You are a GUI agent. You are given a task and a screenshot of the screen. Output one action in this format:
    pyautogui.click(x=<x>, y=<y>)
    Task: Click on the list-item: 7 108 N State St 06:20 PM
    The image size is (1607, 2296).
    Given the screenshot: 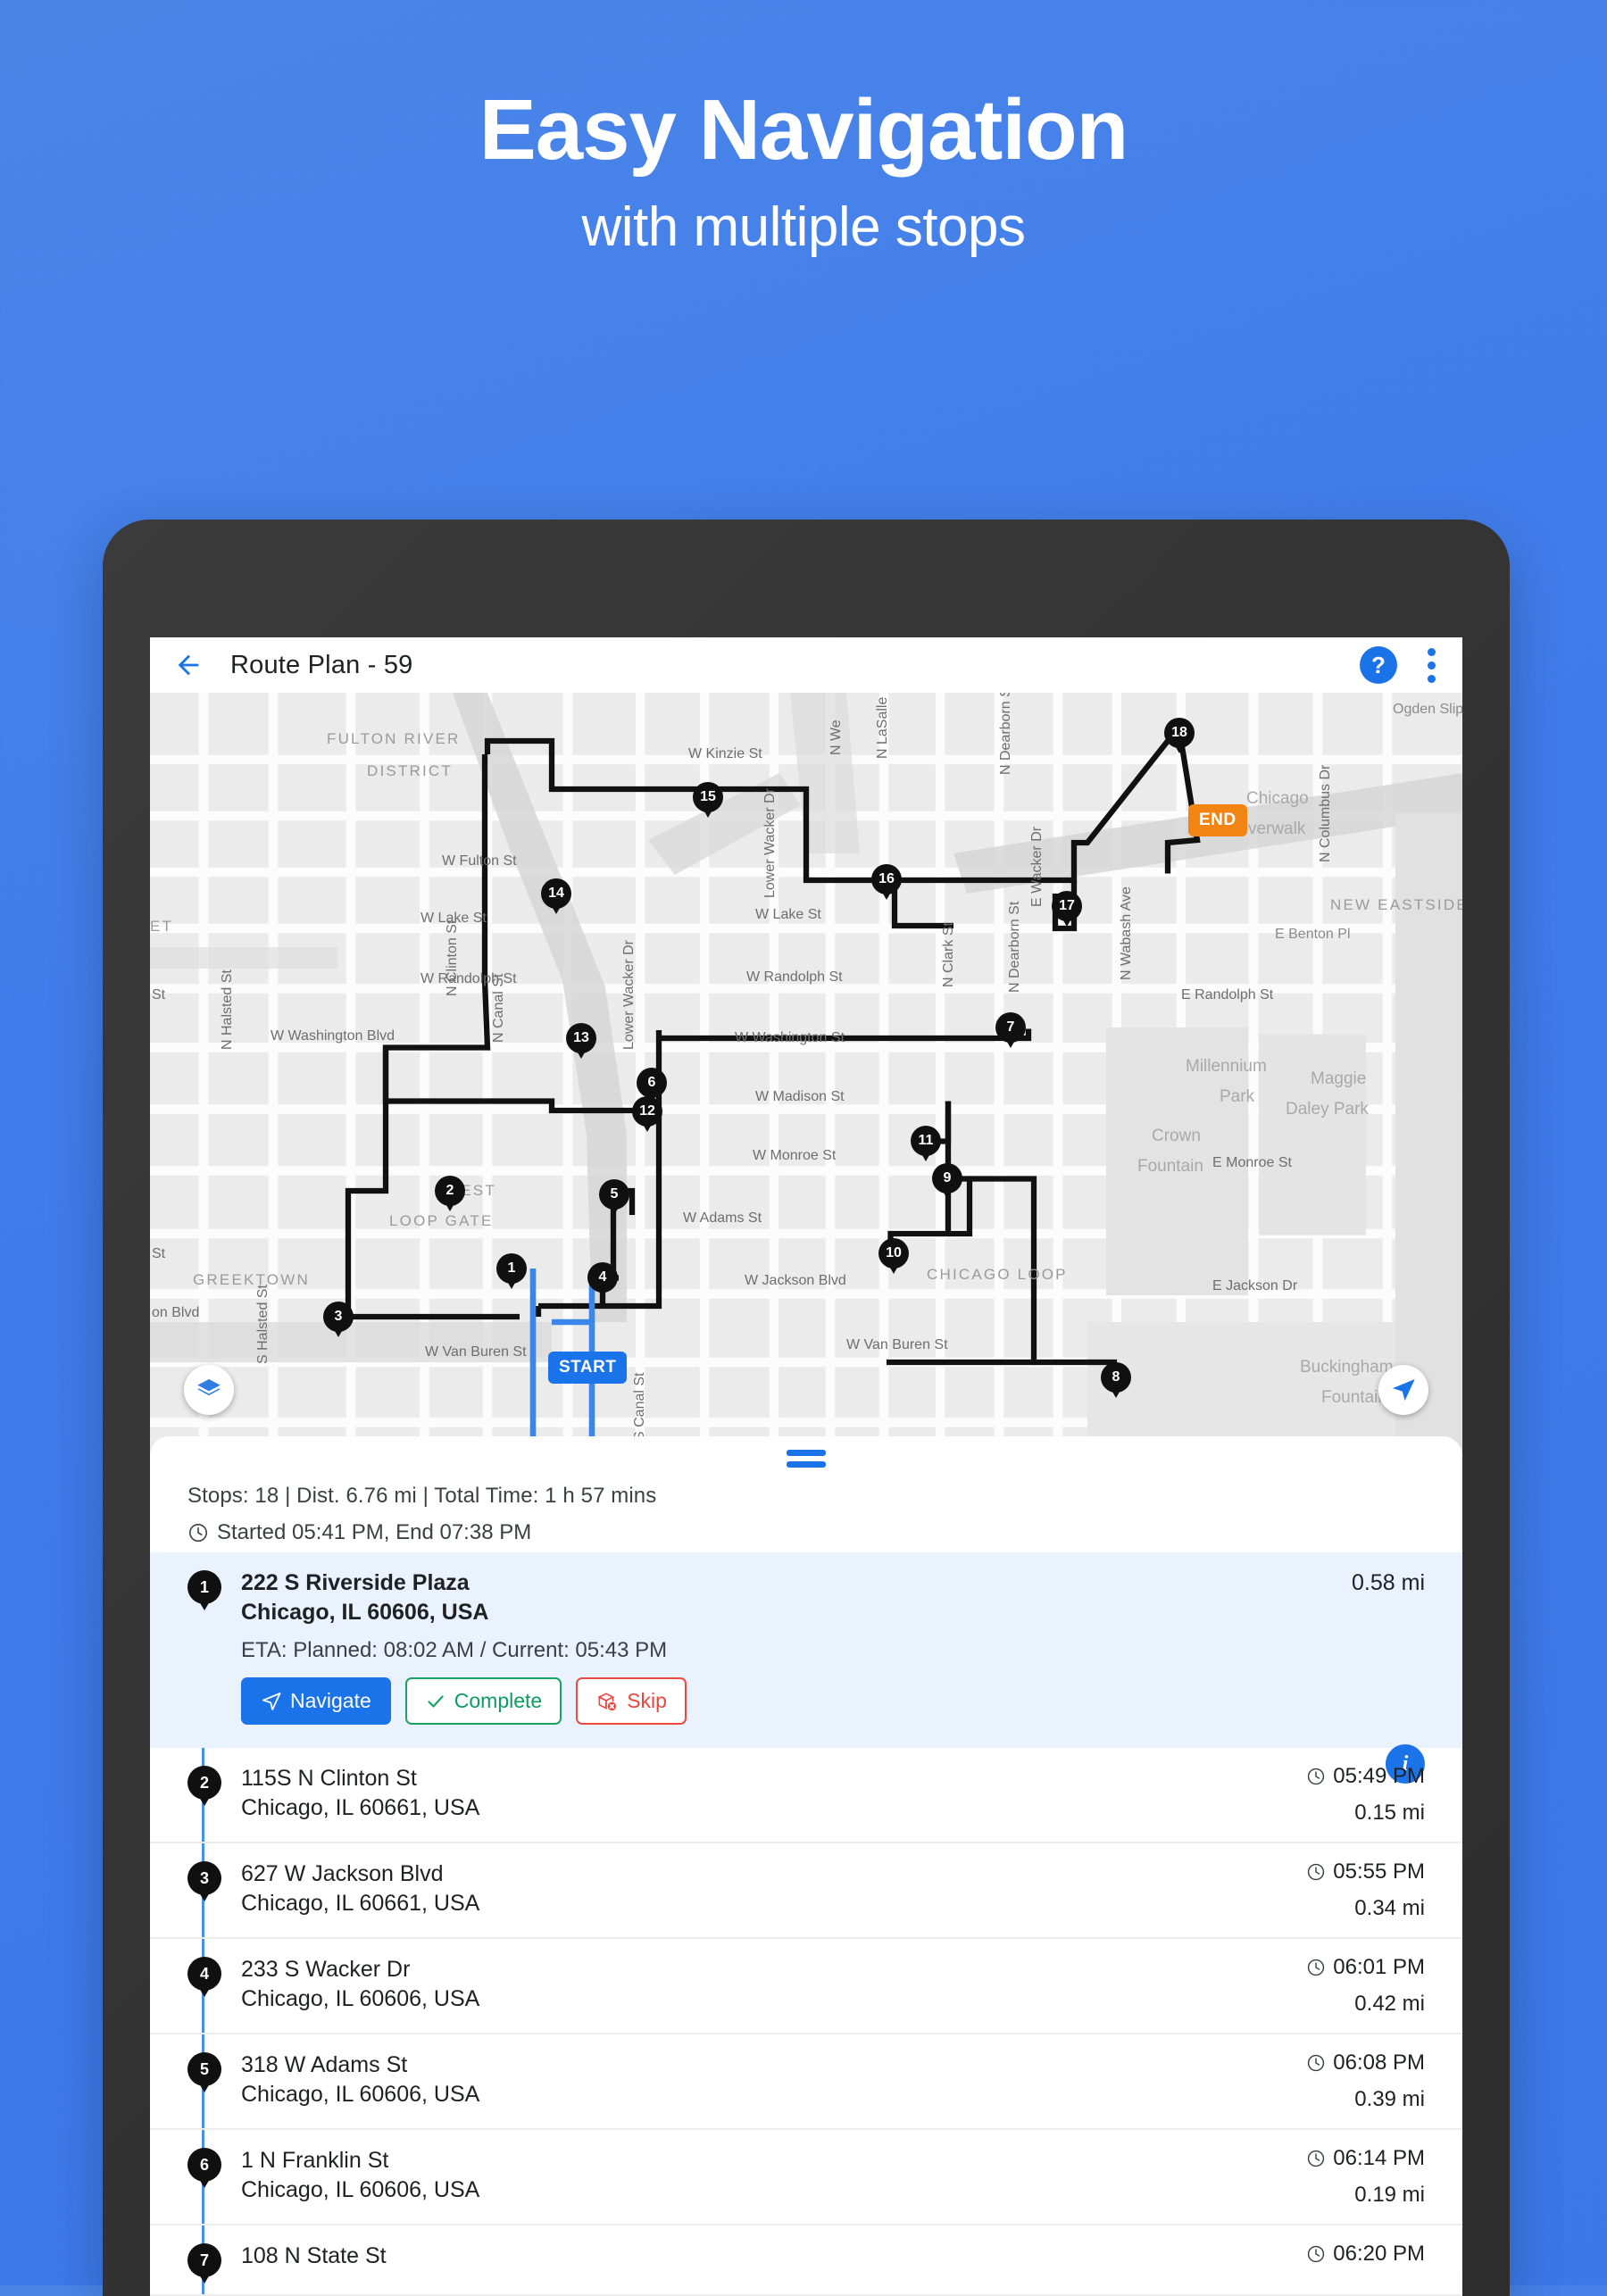 What is the action you would take?
    pyautogui.click(x=806, y=2260)
    